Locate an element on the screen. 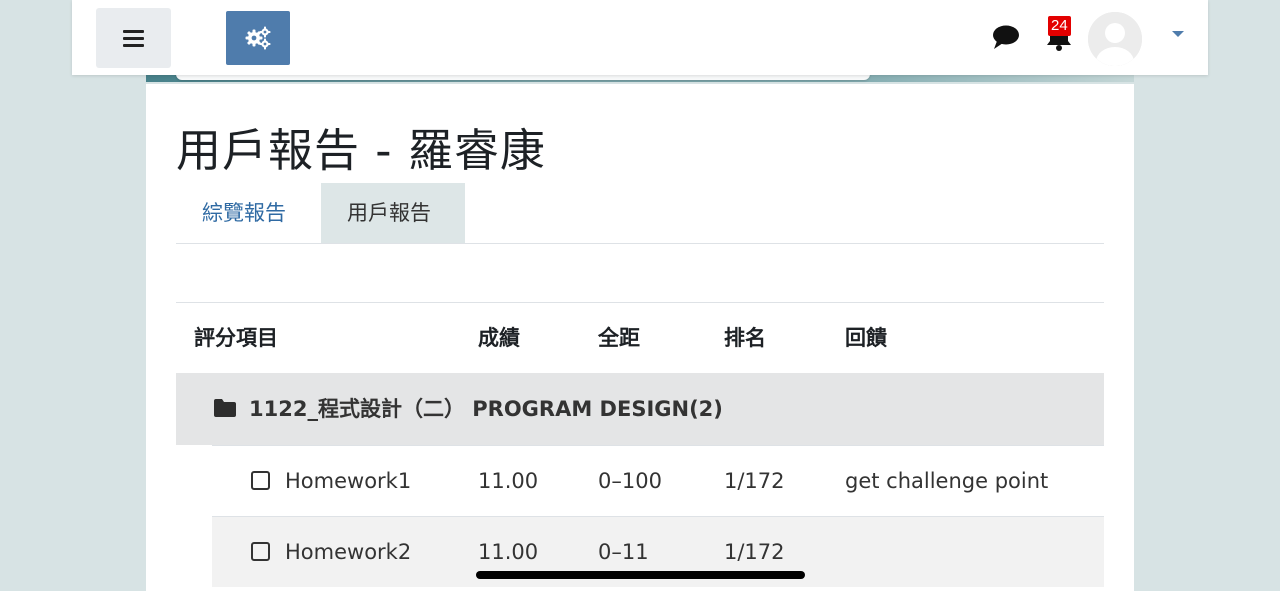 The width and height of the screenshot is (1280, 591). report-tabs: 綜覽報告 用戶報告 is located at coordinates (640, 213).